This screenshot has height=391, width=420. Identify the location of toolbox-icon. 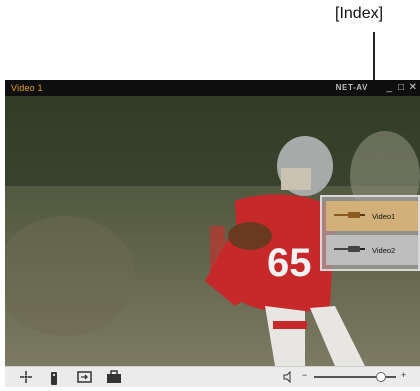
(114, 379).